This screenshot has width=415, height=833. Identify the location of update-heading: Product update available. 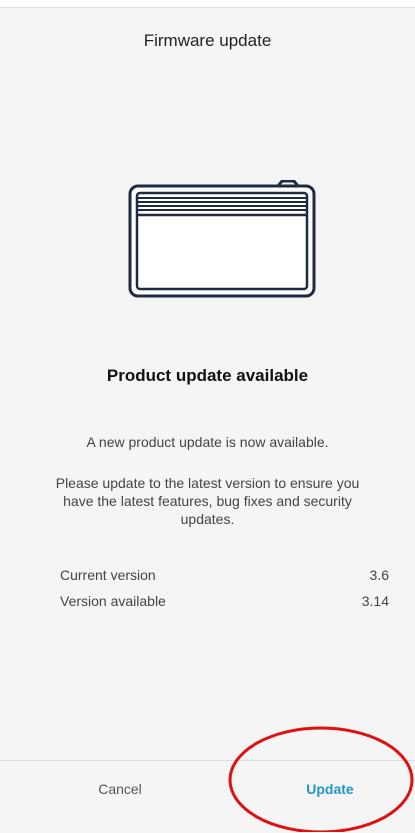
(207, 375).